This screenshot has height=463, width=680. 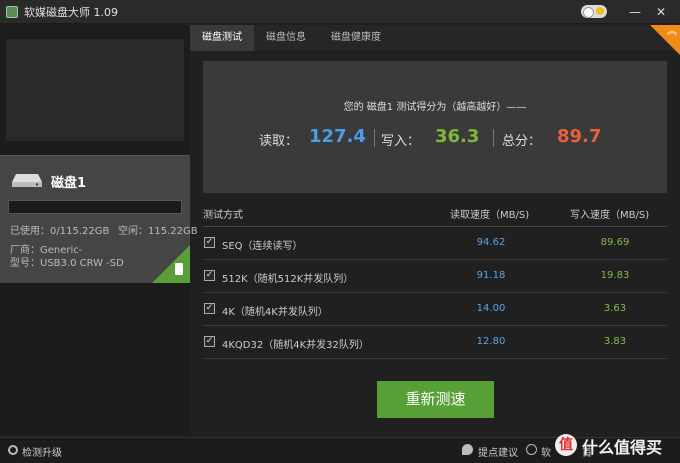 I want to click on table-row: ✓ 512K（随机512K并发队列） 91.18 19.83, so click(x=435, y=276).